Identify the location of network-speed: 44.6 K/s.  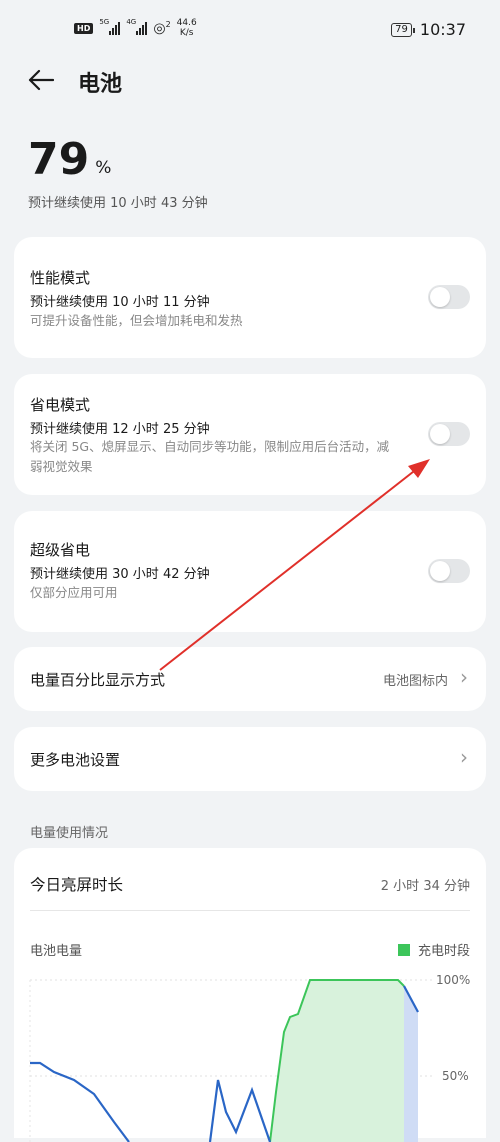
(186, 28).